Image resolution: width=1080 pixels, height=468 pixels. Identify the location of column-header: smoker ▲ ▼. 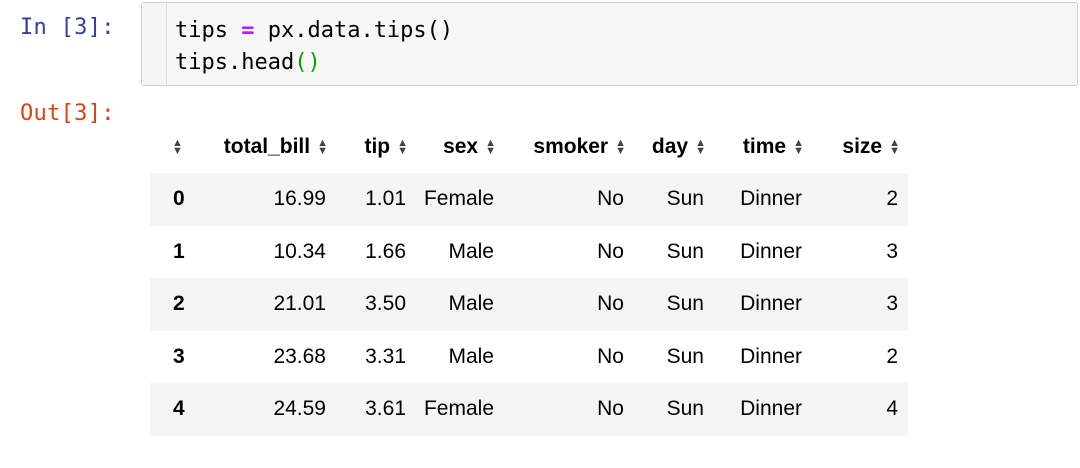
(569, 147).